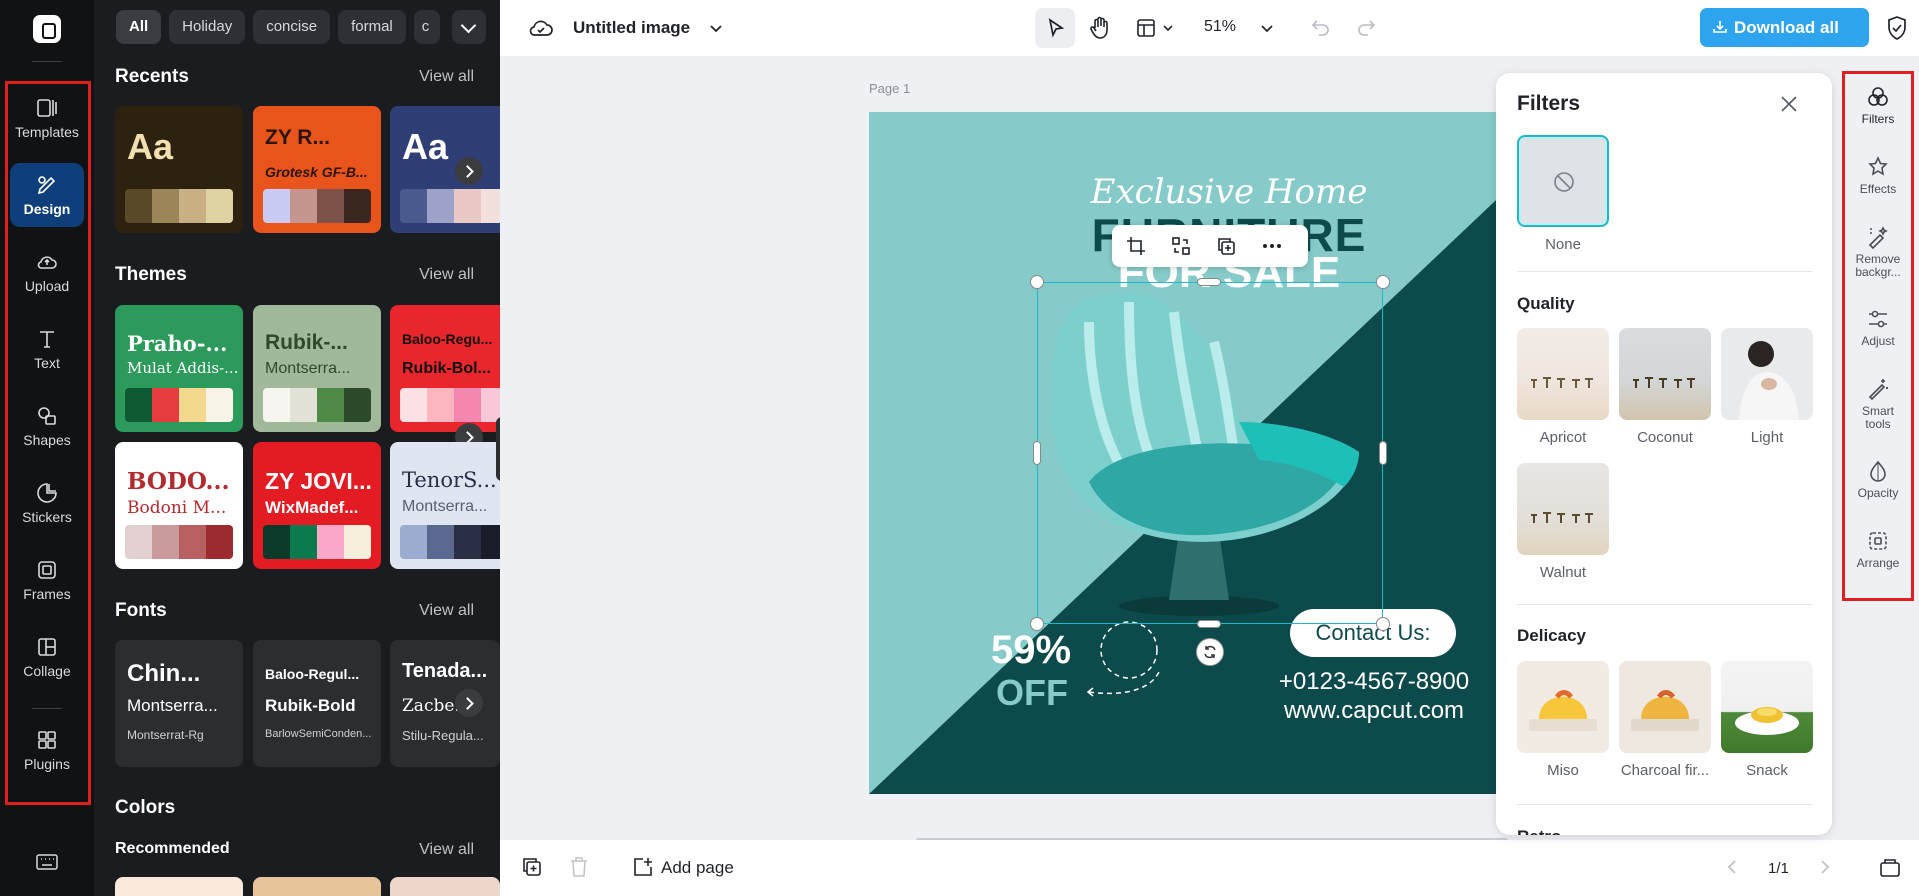 This screenshot has width=1919, height=896. I want to click on duplicate-icon, so click(1226, 246).